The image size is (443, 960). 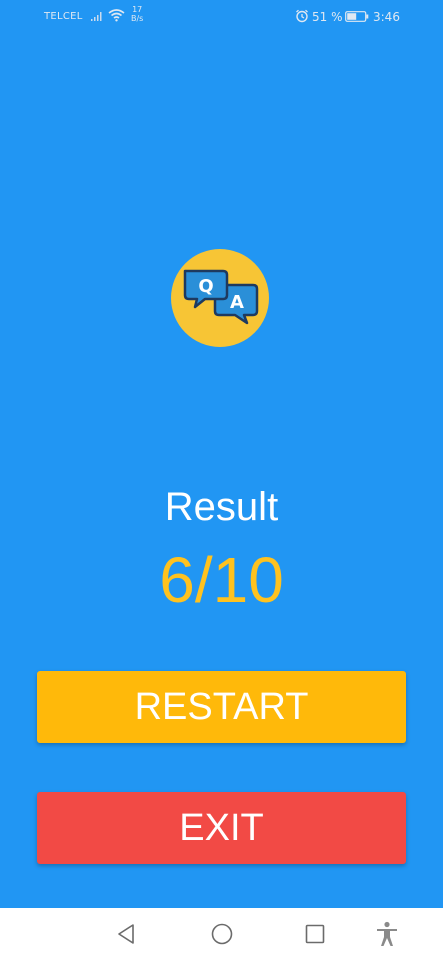 I want to click on alarm-icon, so click(x=302, y=16).